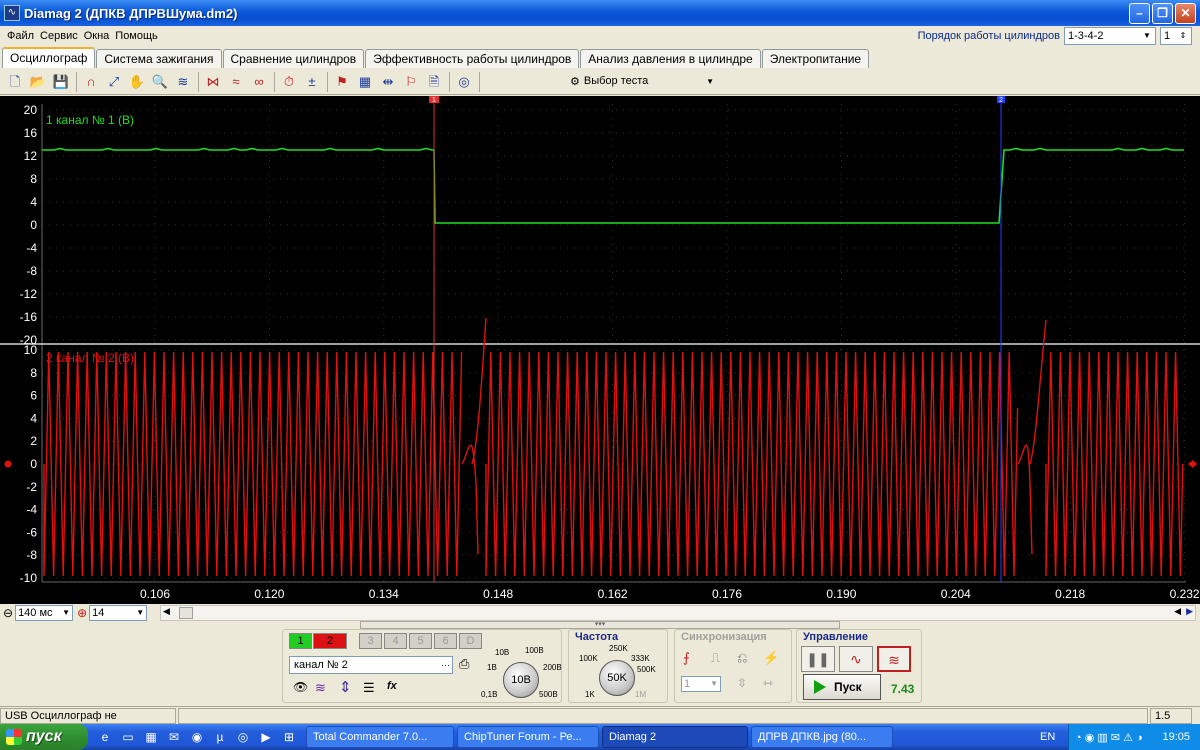  Describe the element at coordinates (213, 82) in the screenshot. I see `filter-icon: ⋈` at that location.